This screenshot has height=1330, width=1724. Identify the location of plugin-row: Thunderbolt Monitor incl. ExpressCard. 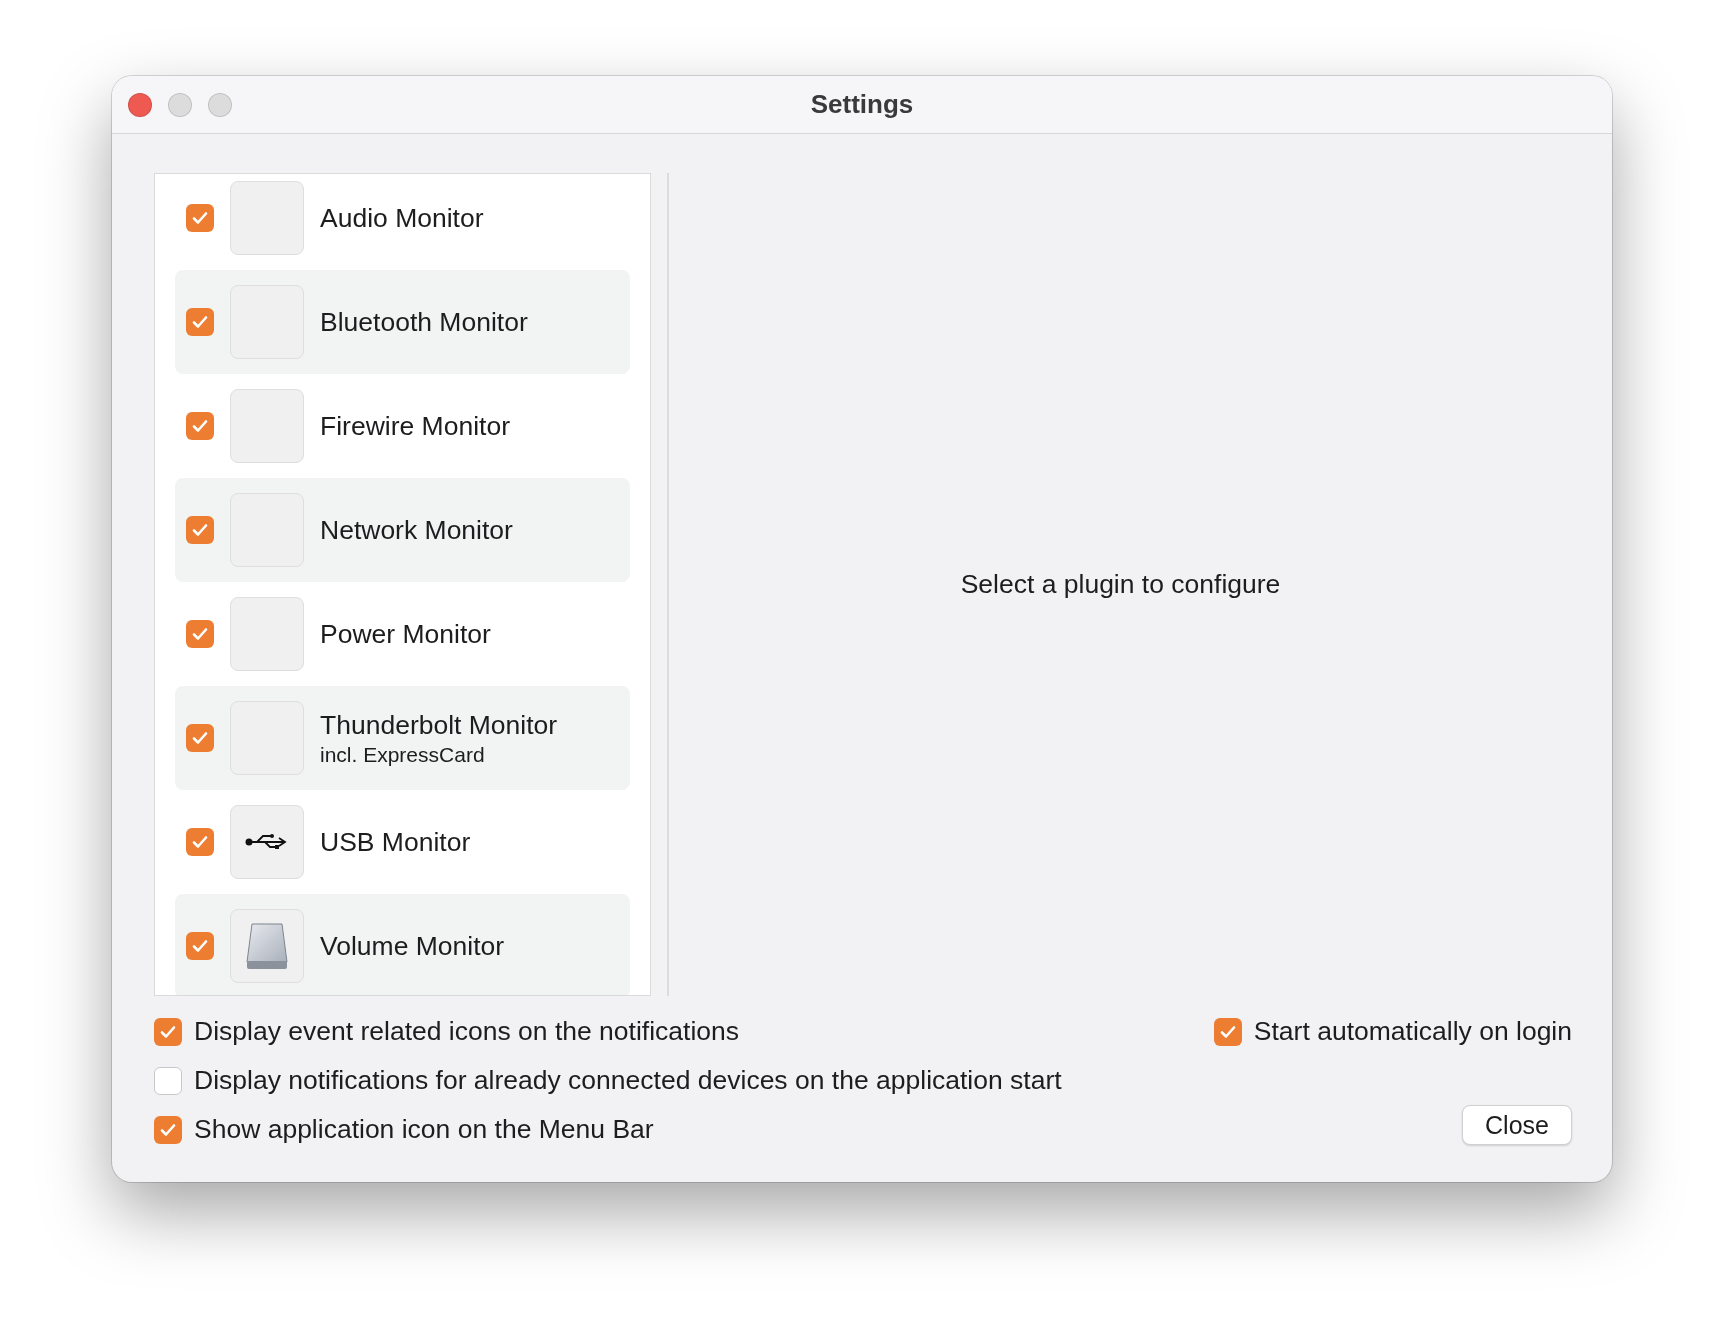
(402, 738).